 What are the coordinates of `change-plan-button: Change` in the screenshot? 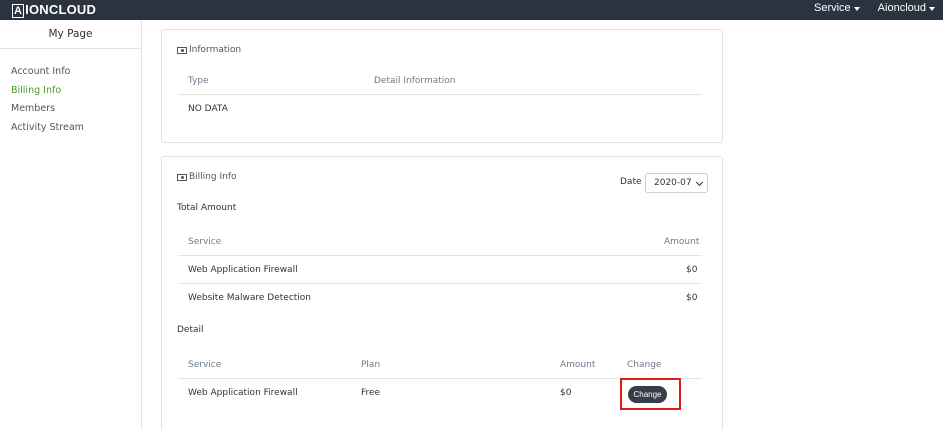 It's located at (647, 394).